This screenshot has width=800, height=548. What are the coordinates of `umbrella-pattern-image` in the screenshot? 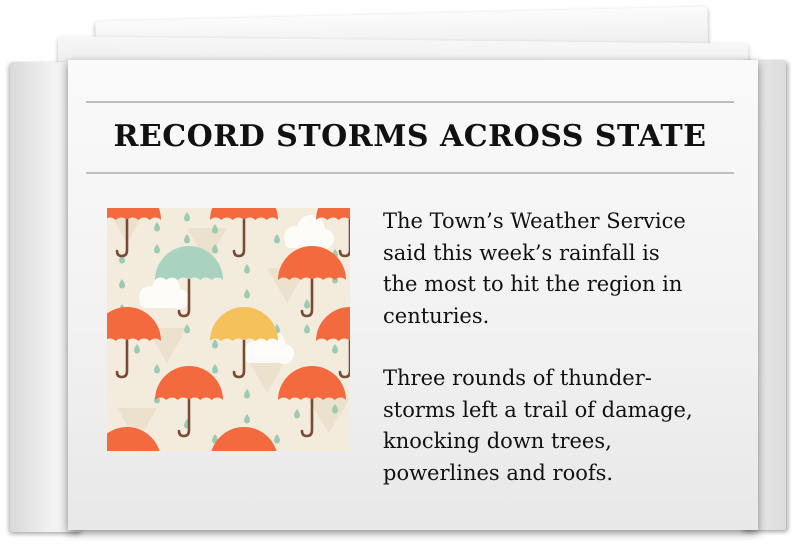 It's located at (228, 329).